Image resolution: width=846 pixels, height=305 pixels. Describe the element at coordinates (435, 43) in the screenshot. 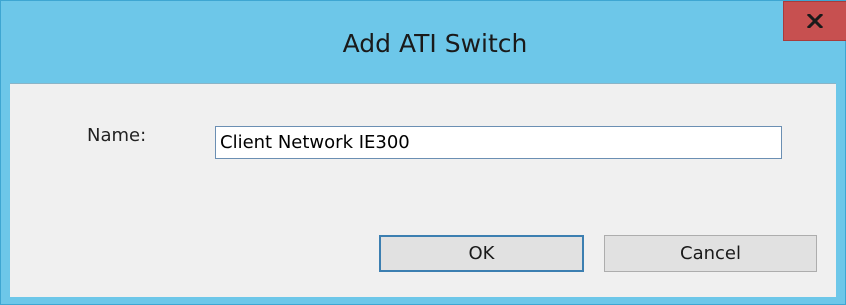

I see `dialog-title: Add ATI Switch` at that location.